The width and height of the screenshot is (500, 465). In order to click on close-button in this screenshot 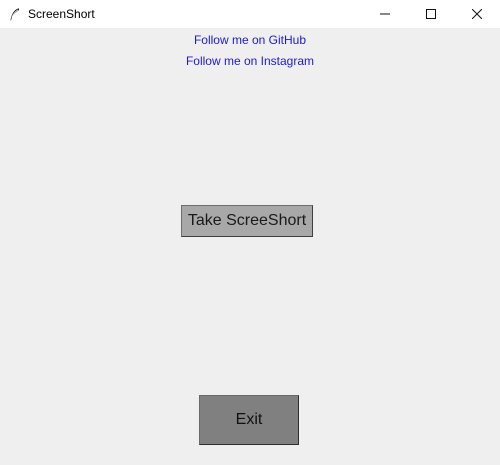, I will do `click(477, 14)`.